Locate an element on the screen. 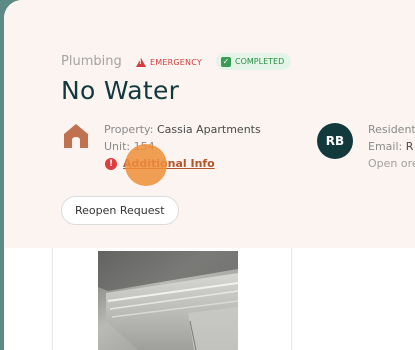  attachment-photo is located at coordinates (168, 300).